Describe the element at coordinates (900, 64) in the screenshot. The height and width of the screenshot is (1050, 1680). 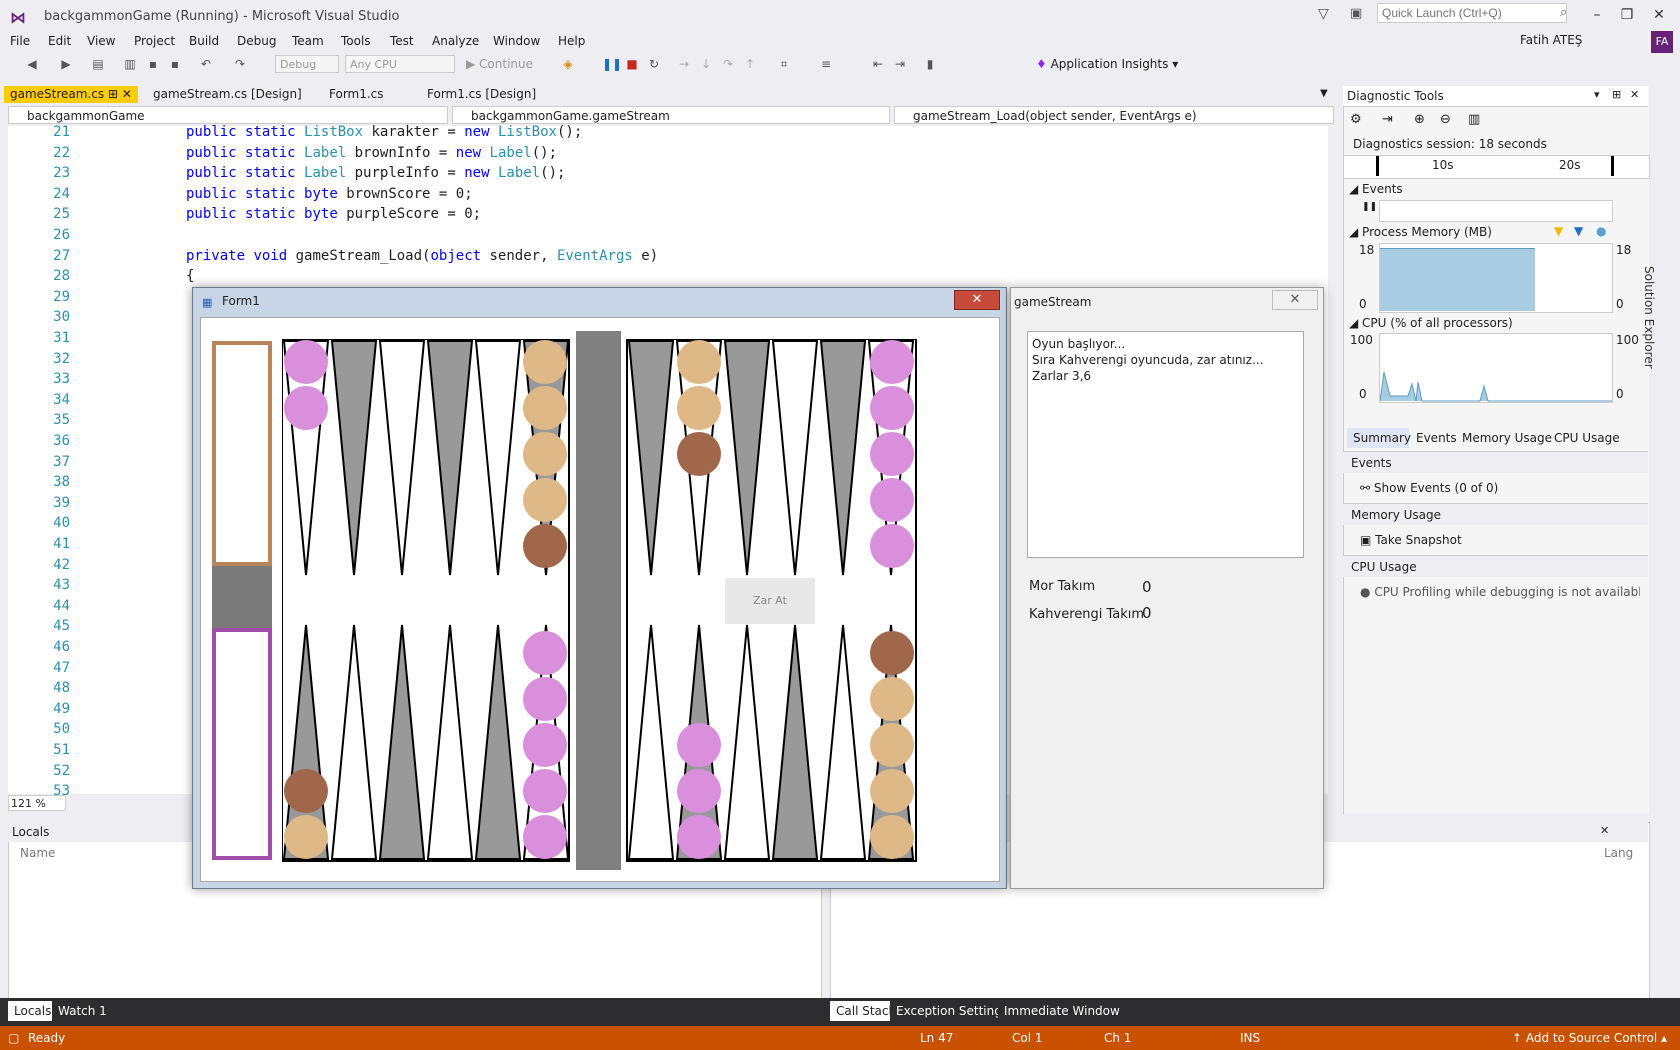
I see `indent-icon: ⇥` at that location.